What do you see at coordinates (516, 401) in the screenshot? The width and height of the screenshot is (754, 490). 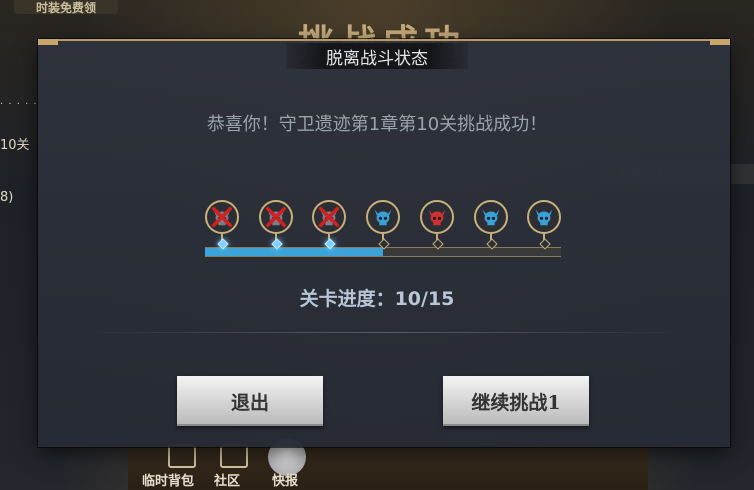 I see `continue-challenge-button: 继续挑战1` at bounding box center [516, 401].